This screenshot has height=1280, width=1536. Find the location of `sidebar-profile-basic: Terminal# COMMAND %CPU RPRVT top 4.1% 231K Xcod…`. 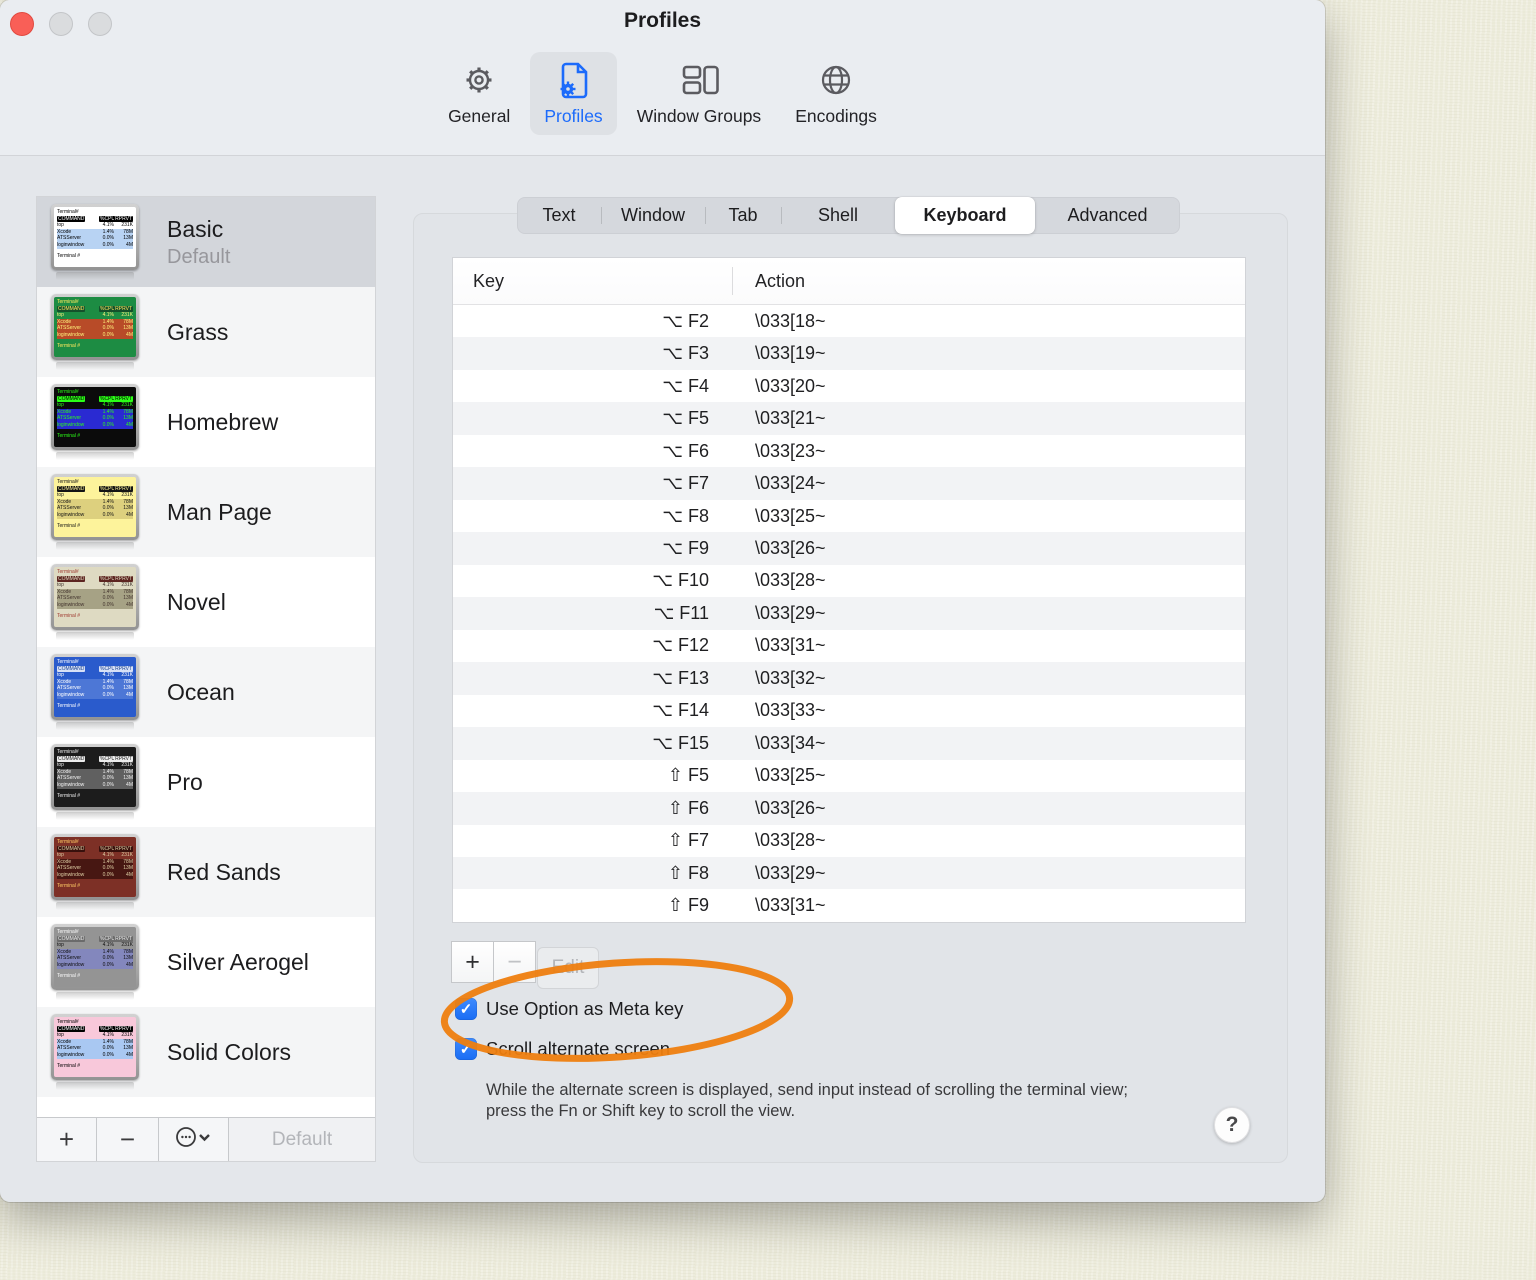

sidebar-profile-basic: Terminal# COMMAND %CPU RPRVT top 4.1% 231K Xcod… is located at coordinates (206, 242).